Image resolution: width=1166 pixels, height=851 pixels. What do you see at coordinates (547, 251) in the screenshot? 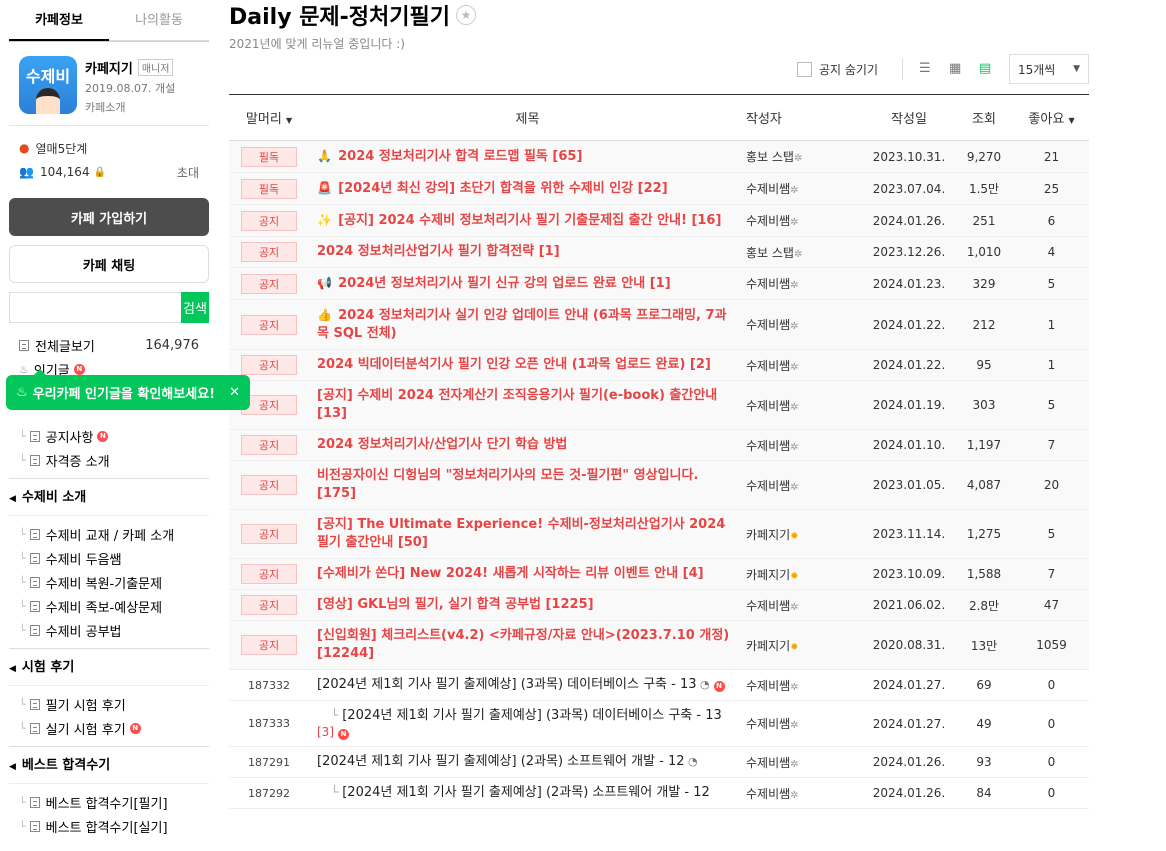
I see `comment-count: [1]` at bounding box center [547, 251].